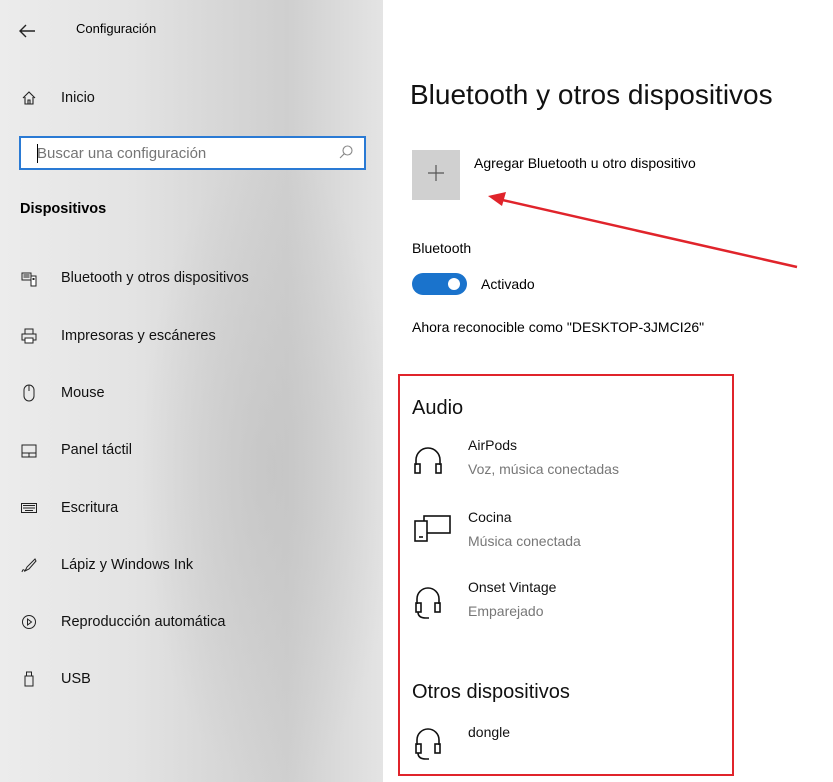 This screenshot has width=833, height=782. What do you see at coordinates (78, 98) in the screenshot?
I see `home-link: Inicio` at bounding box center [78, 98].